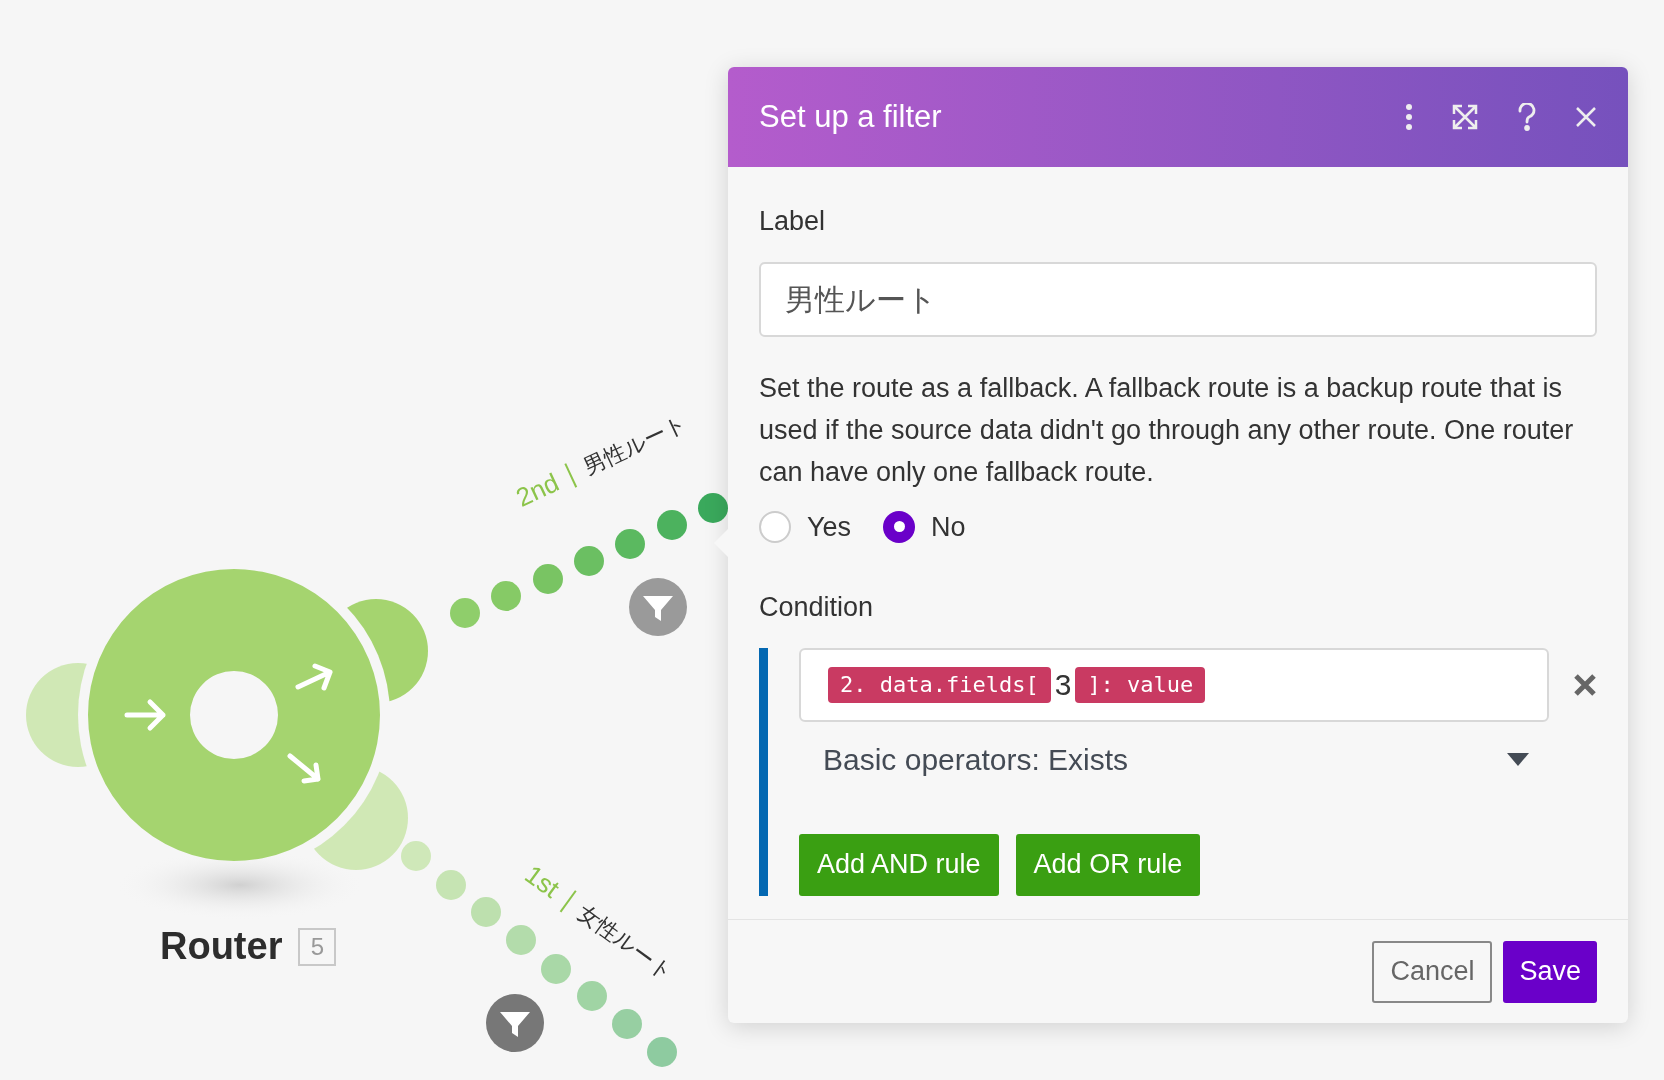 This screenshot has width=1664, height=1080. Describe the element at coordinates (1140, 684) in the screenshot. I see `variable-pill: ]: value` at that location.